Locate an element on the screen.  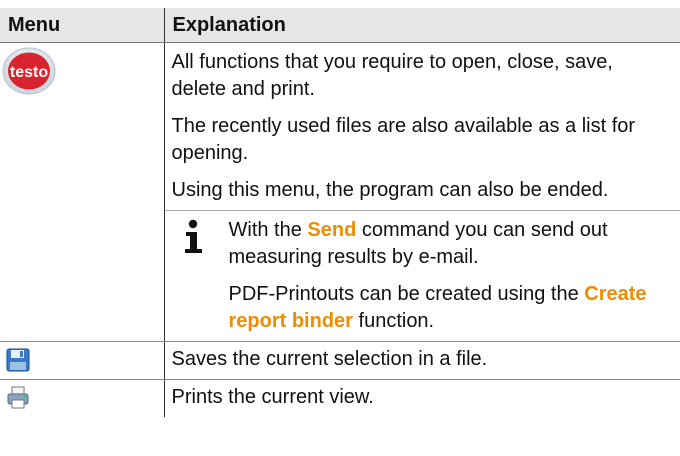
header-menu: Menu is located at coordinates (82, 25).